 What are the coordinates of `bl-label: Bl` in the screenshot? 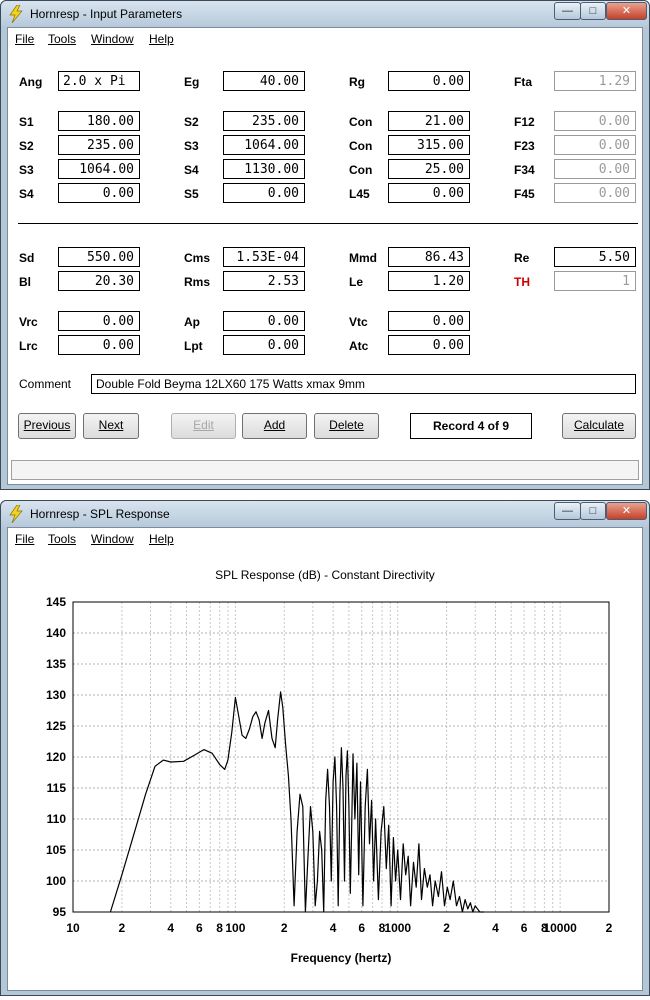 It's located at (25, 282).